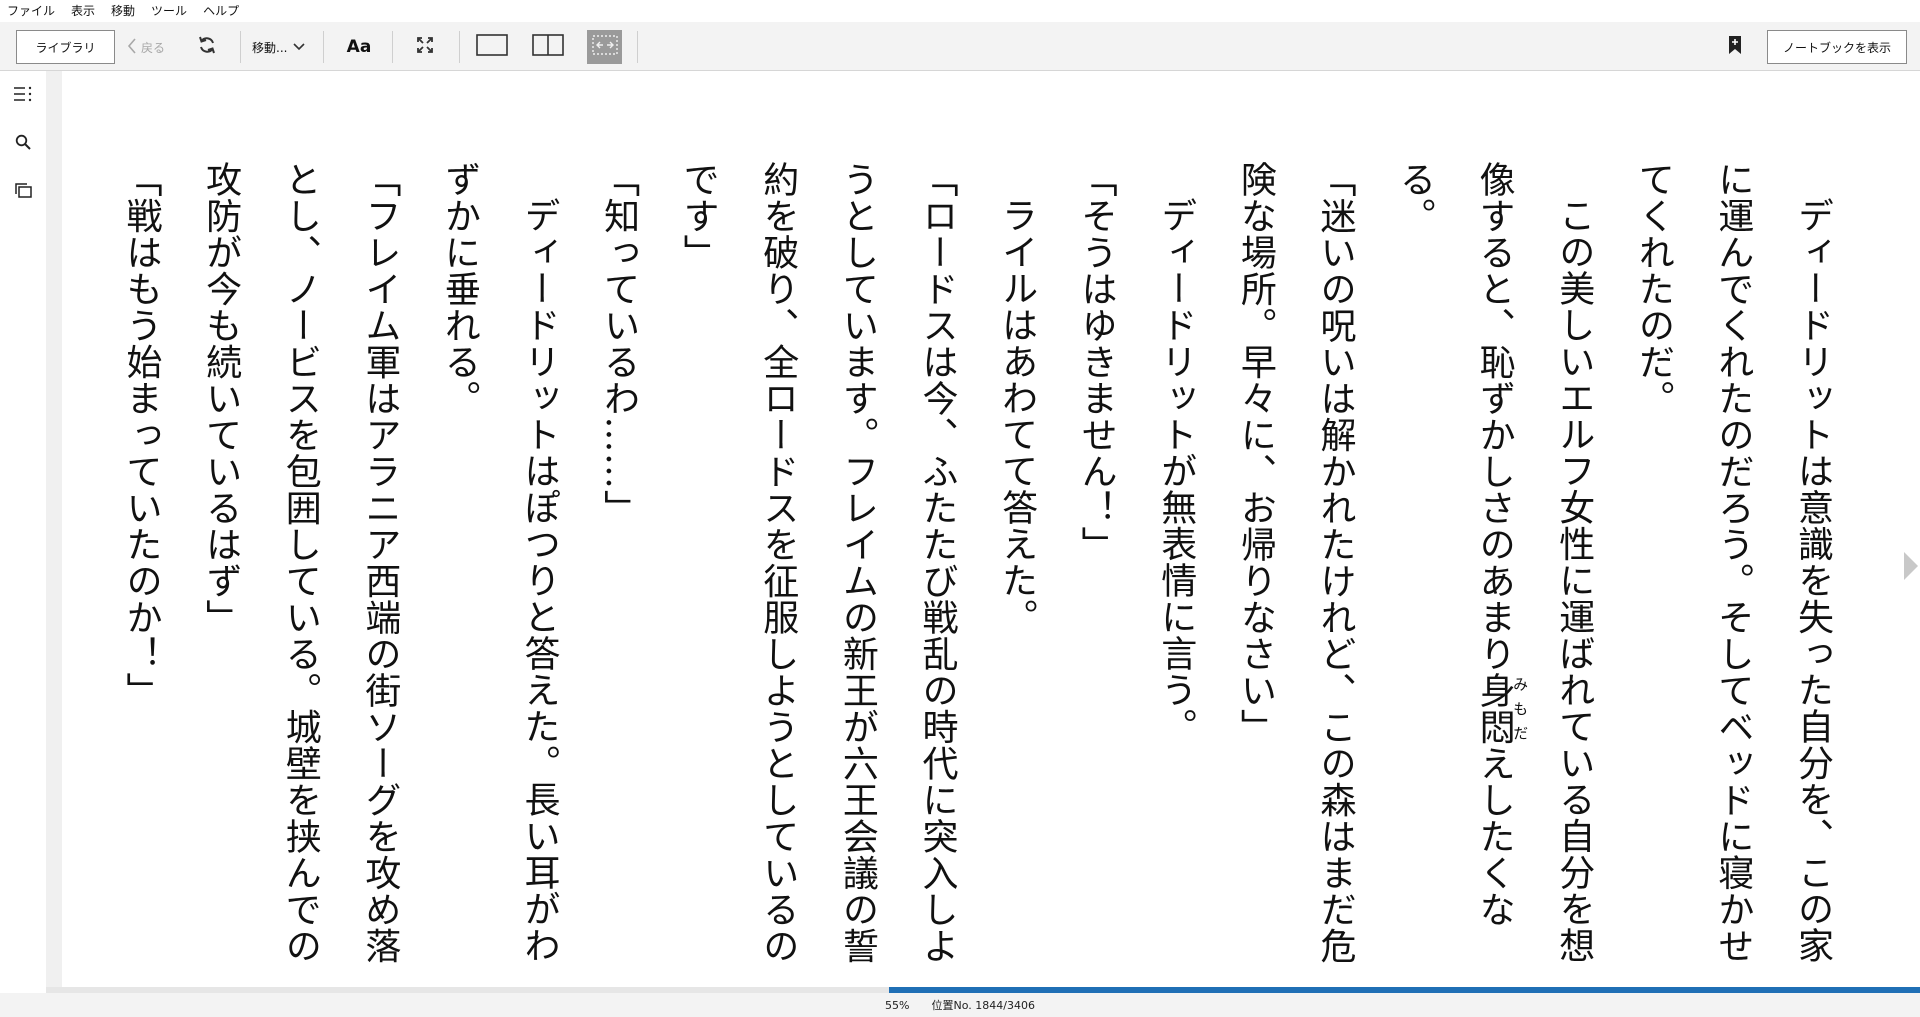 The height and width of the screenshot is (1017, 1920). I want to click on progress-percent: 55%, so click(897, 1005).